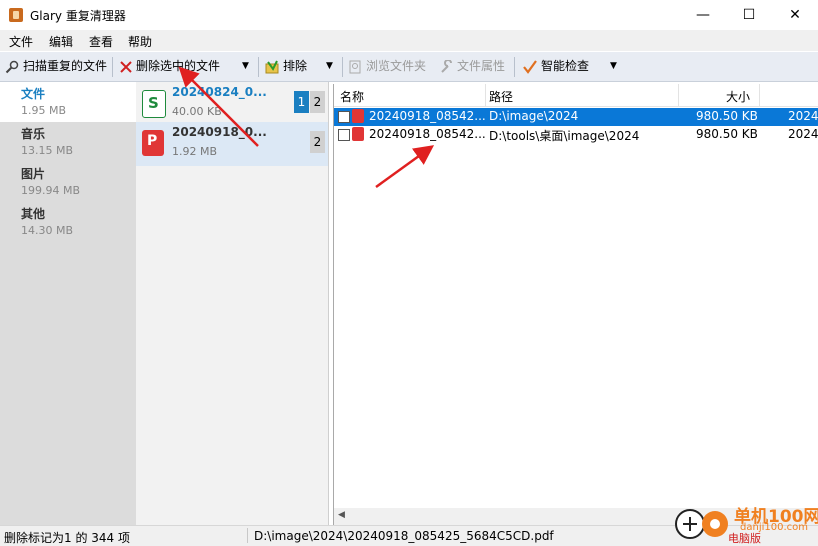  I want to click on file-path: D:\image\2024, so click(534, 116).